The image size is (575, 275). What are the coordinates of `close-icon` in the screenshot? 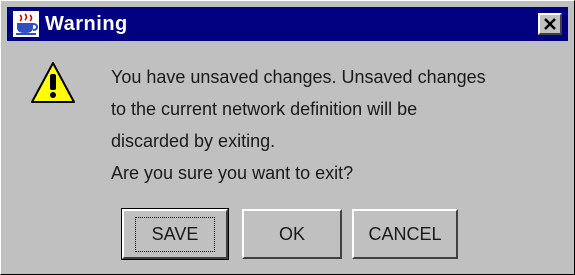 It's located at (550, 24).